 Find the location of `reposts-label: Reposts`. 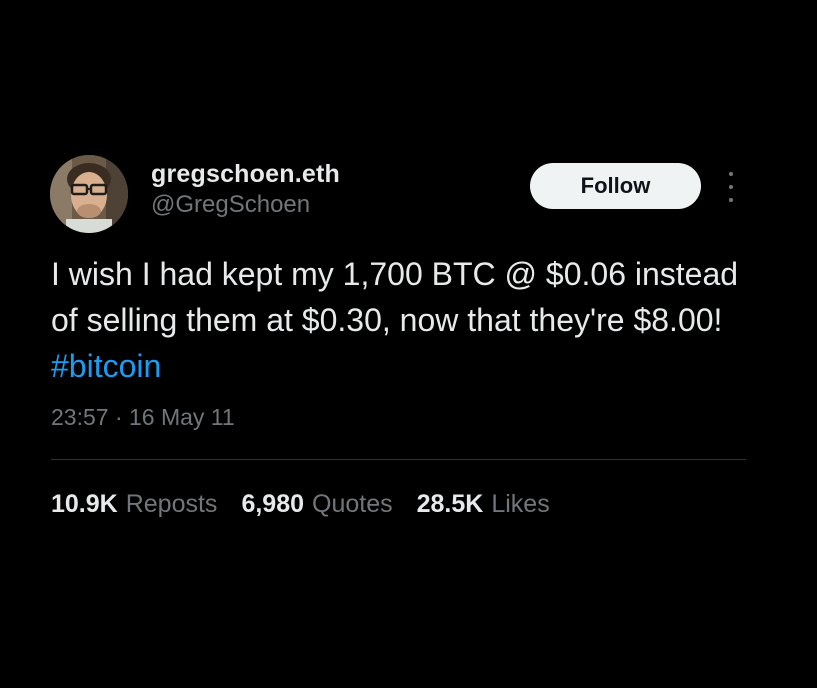

reposts-label: Reposts is located at coordinates (171, 504).